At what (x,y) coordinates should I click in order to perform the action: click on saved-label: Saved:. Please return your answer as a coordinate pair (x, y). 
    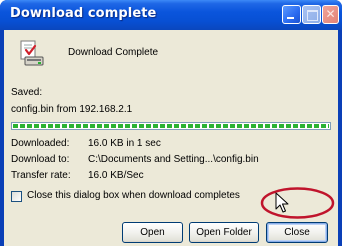
    Looking at the image, I should click on (27, 92).